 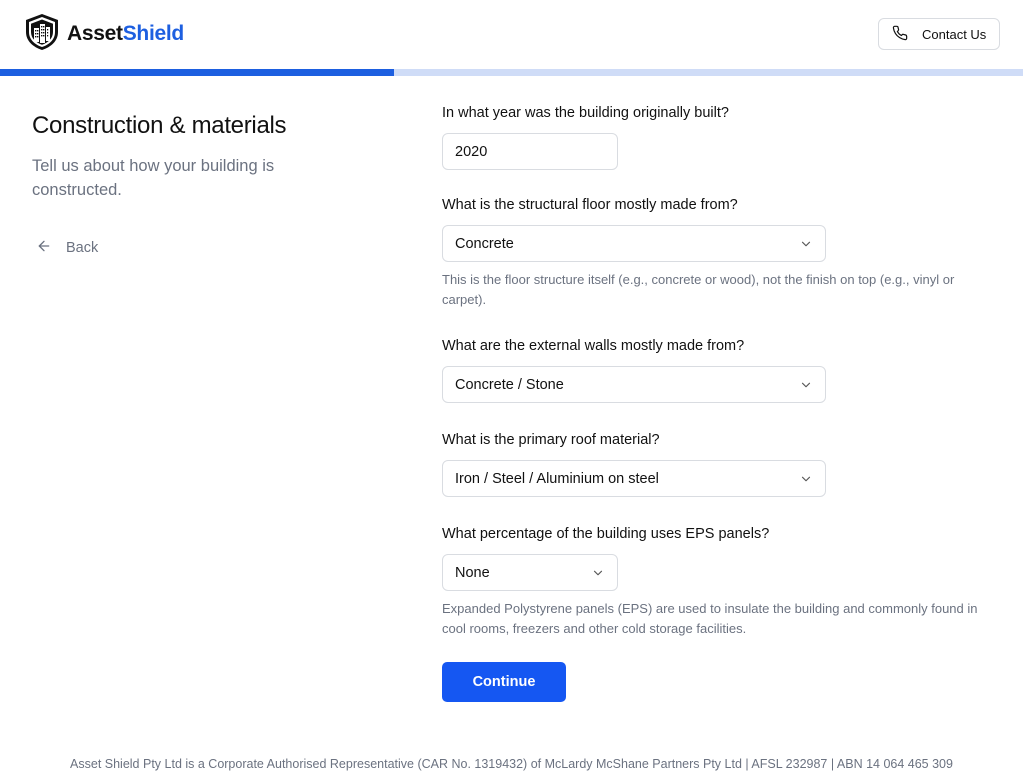 I want to click on page-title: Construction & materials, so click(x=159, y=125).